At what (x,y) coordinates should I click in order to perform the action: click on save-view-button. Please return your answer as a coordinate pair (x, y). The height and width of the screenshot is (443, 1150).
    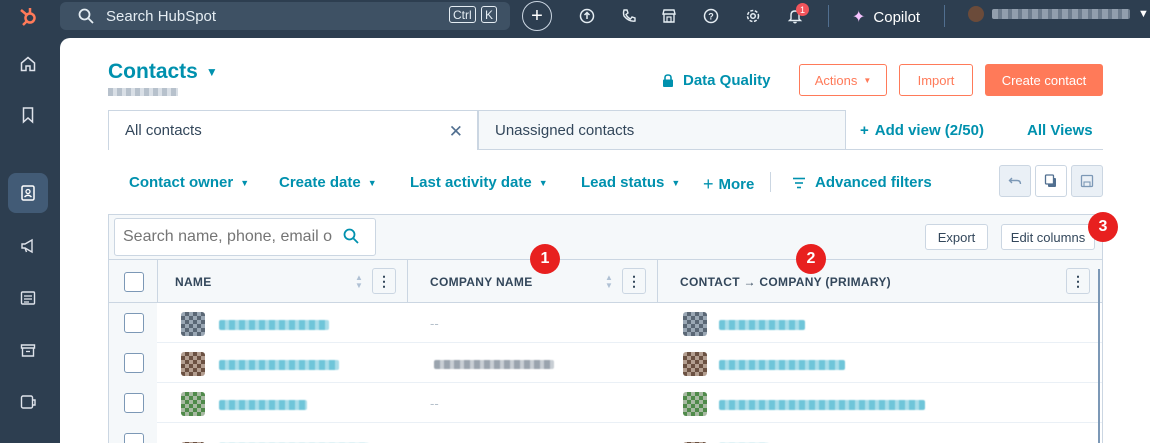
    Looking at the image, I should click on (1087, 181).